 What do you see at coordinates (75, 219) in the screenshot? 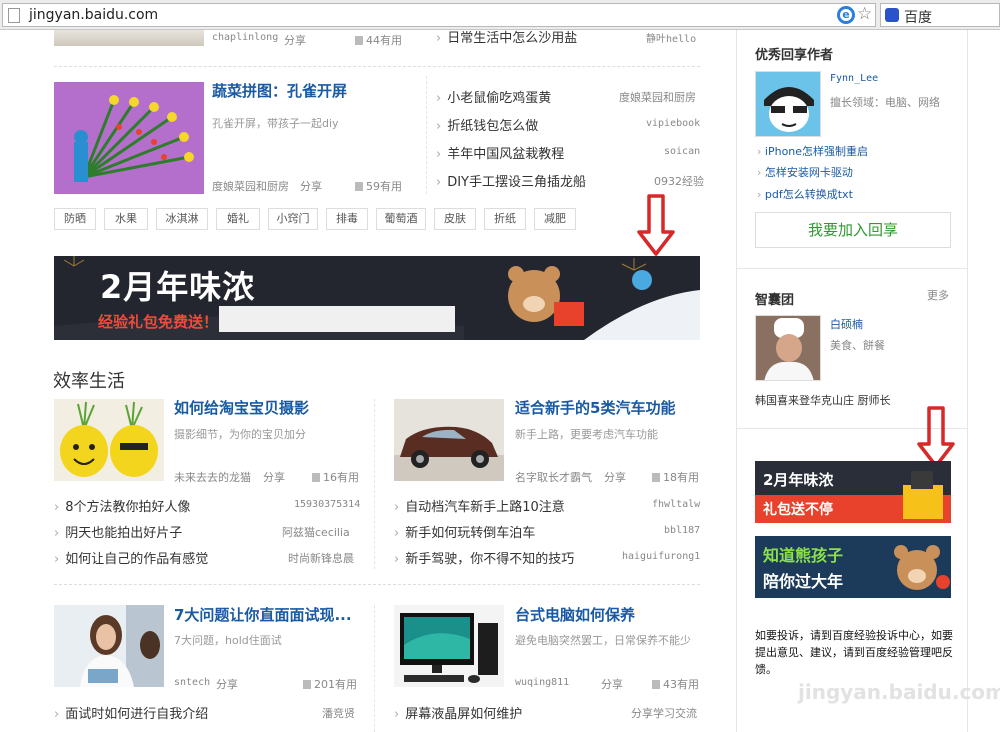
I see `tag: 防晒` at bounding box center [75, 219].